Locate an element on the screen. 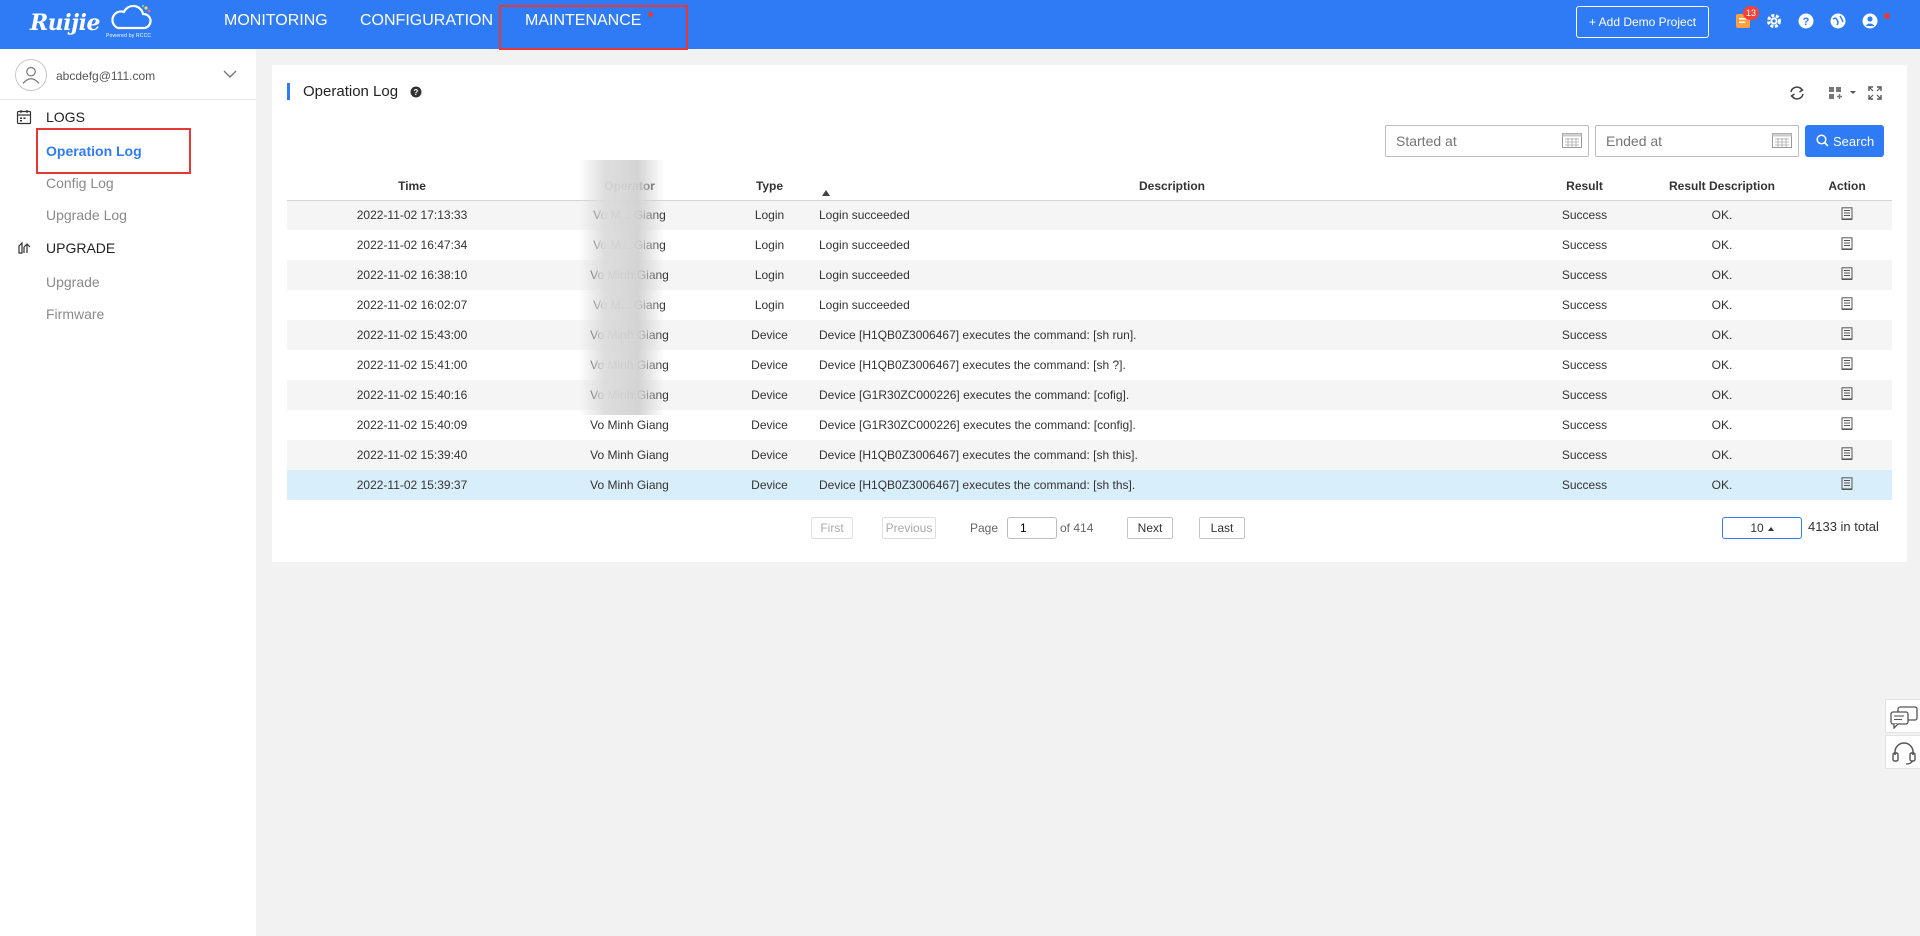 This screenshot has width=1920, height=936. search-button-label: Search is located at coordinates (1854, 141).